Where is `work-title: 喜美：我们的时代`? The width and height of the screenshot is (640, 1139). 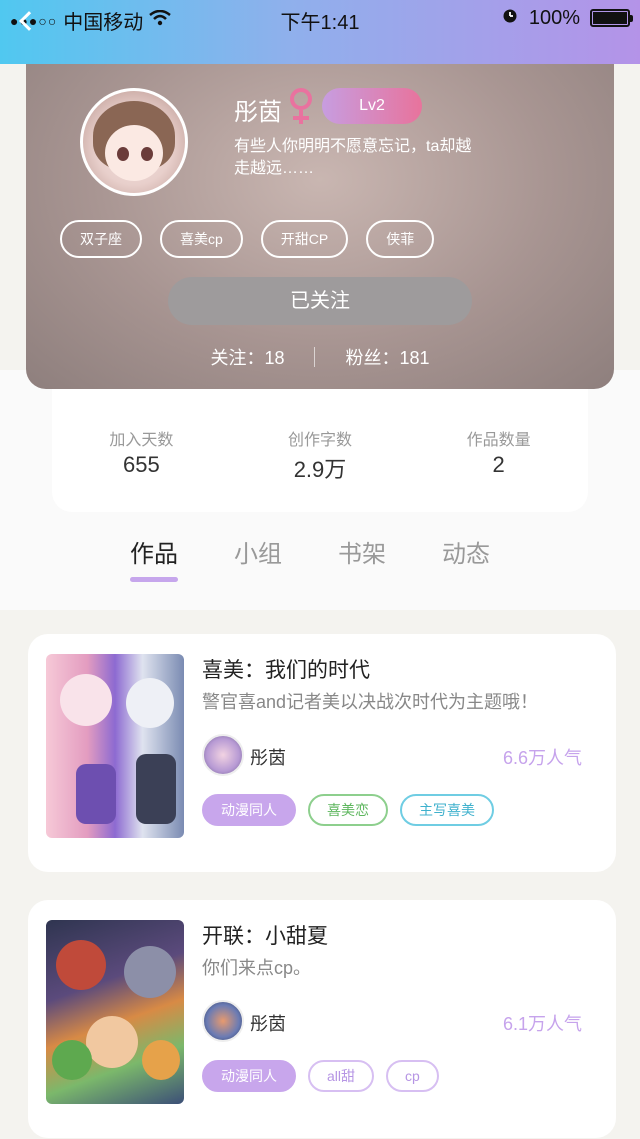 work-title: 喜美：我们的时代 is located at coordinates (286, 669).